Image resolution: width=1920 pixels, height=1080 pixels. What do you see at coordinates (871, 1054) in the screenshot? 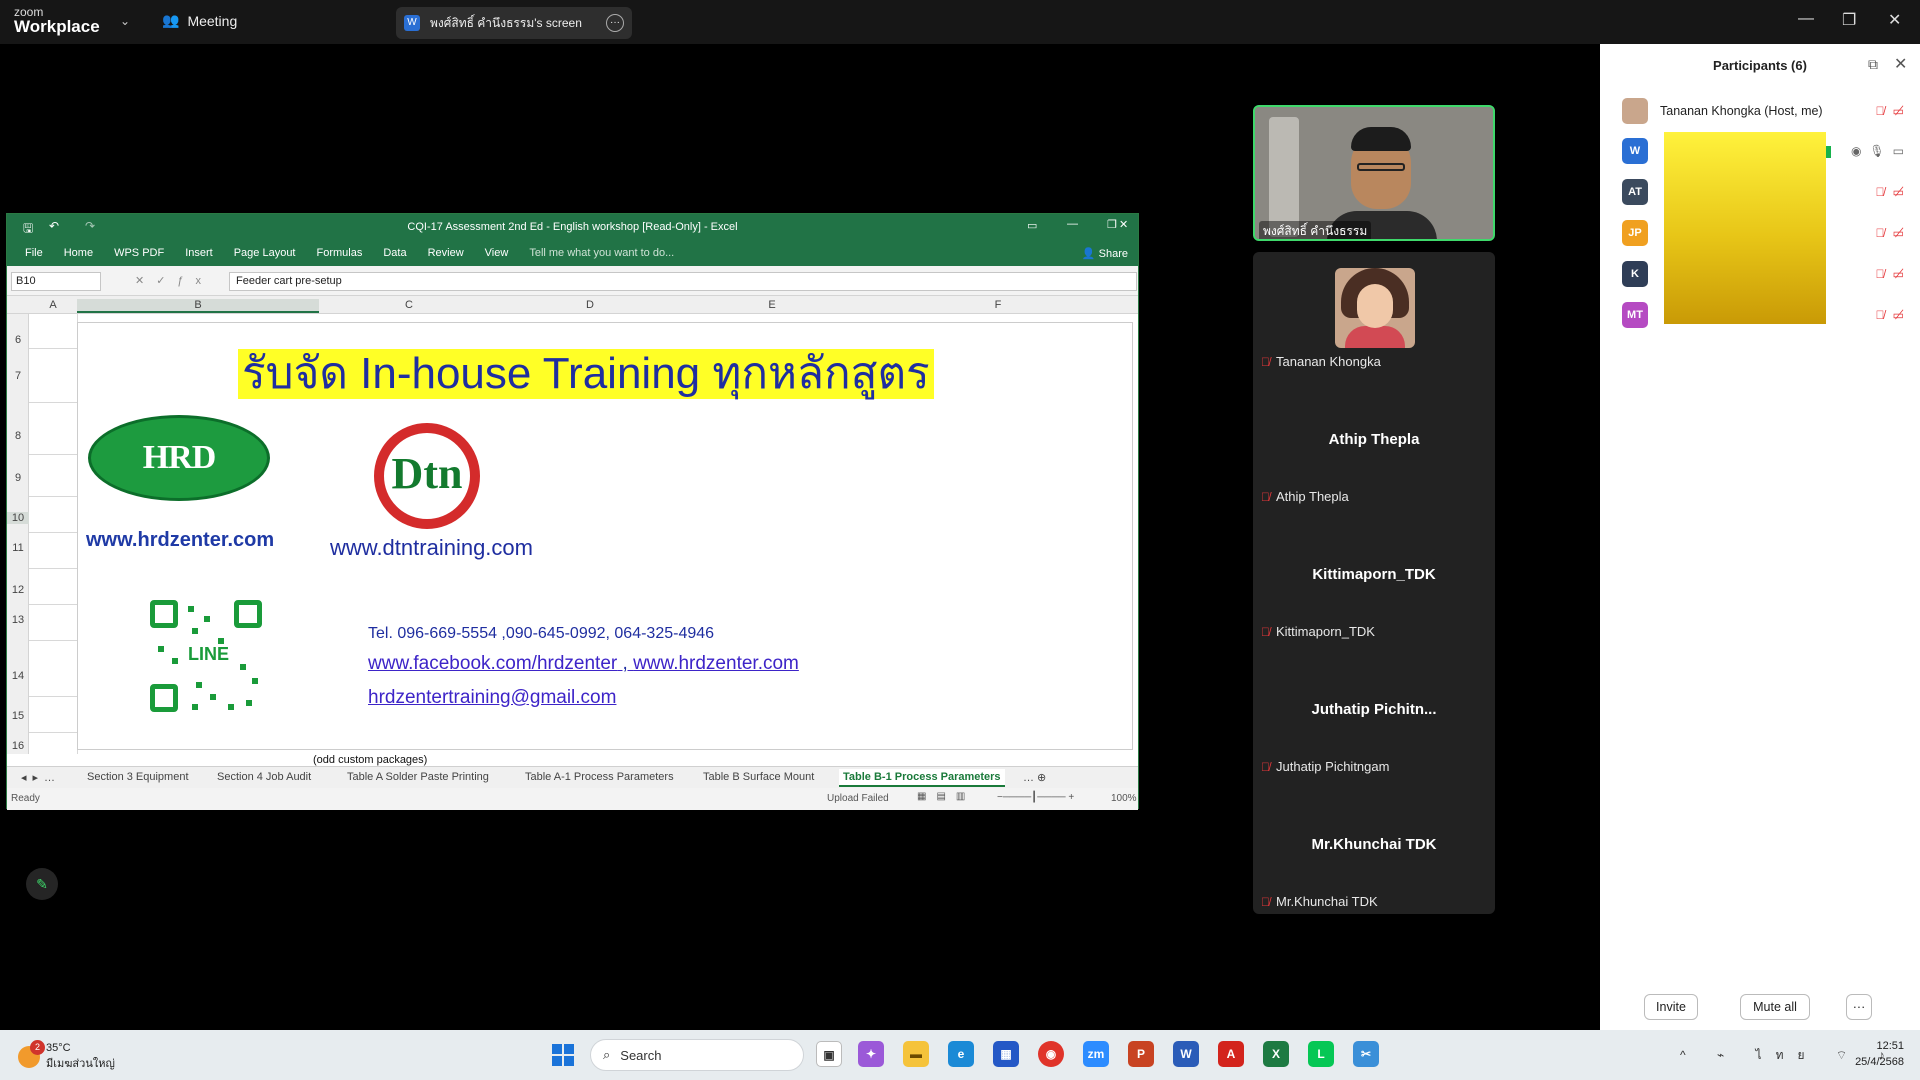
I see `copilot-icon: ✦` at bounding box center [871, 1054].